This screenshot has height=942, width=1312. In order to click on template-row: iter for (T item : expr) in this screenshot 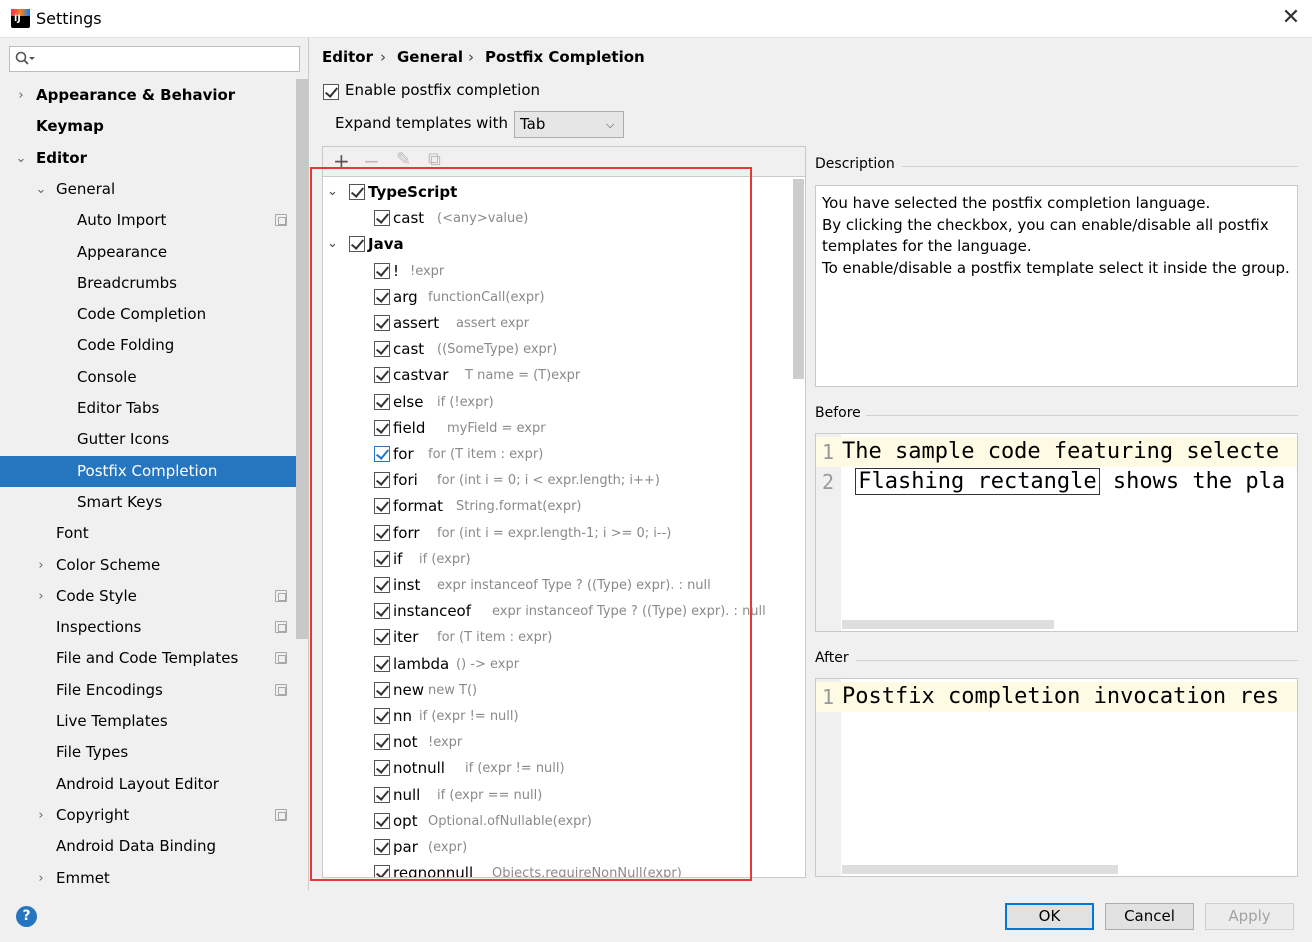, I will do `click(558, 637)`.